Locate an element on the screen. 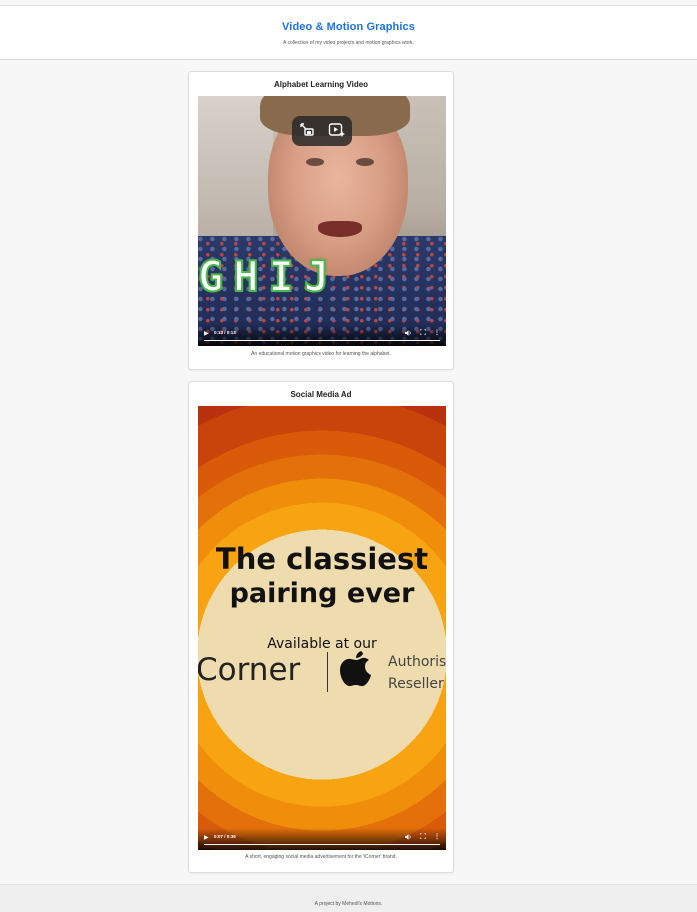 The width and height of the screenshot is (697, 912). project-title: Alphabet Learning Video is located at coordinates (321, 84).